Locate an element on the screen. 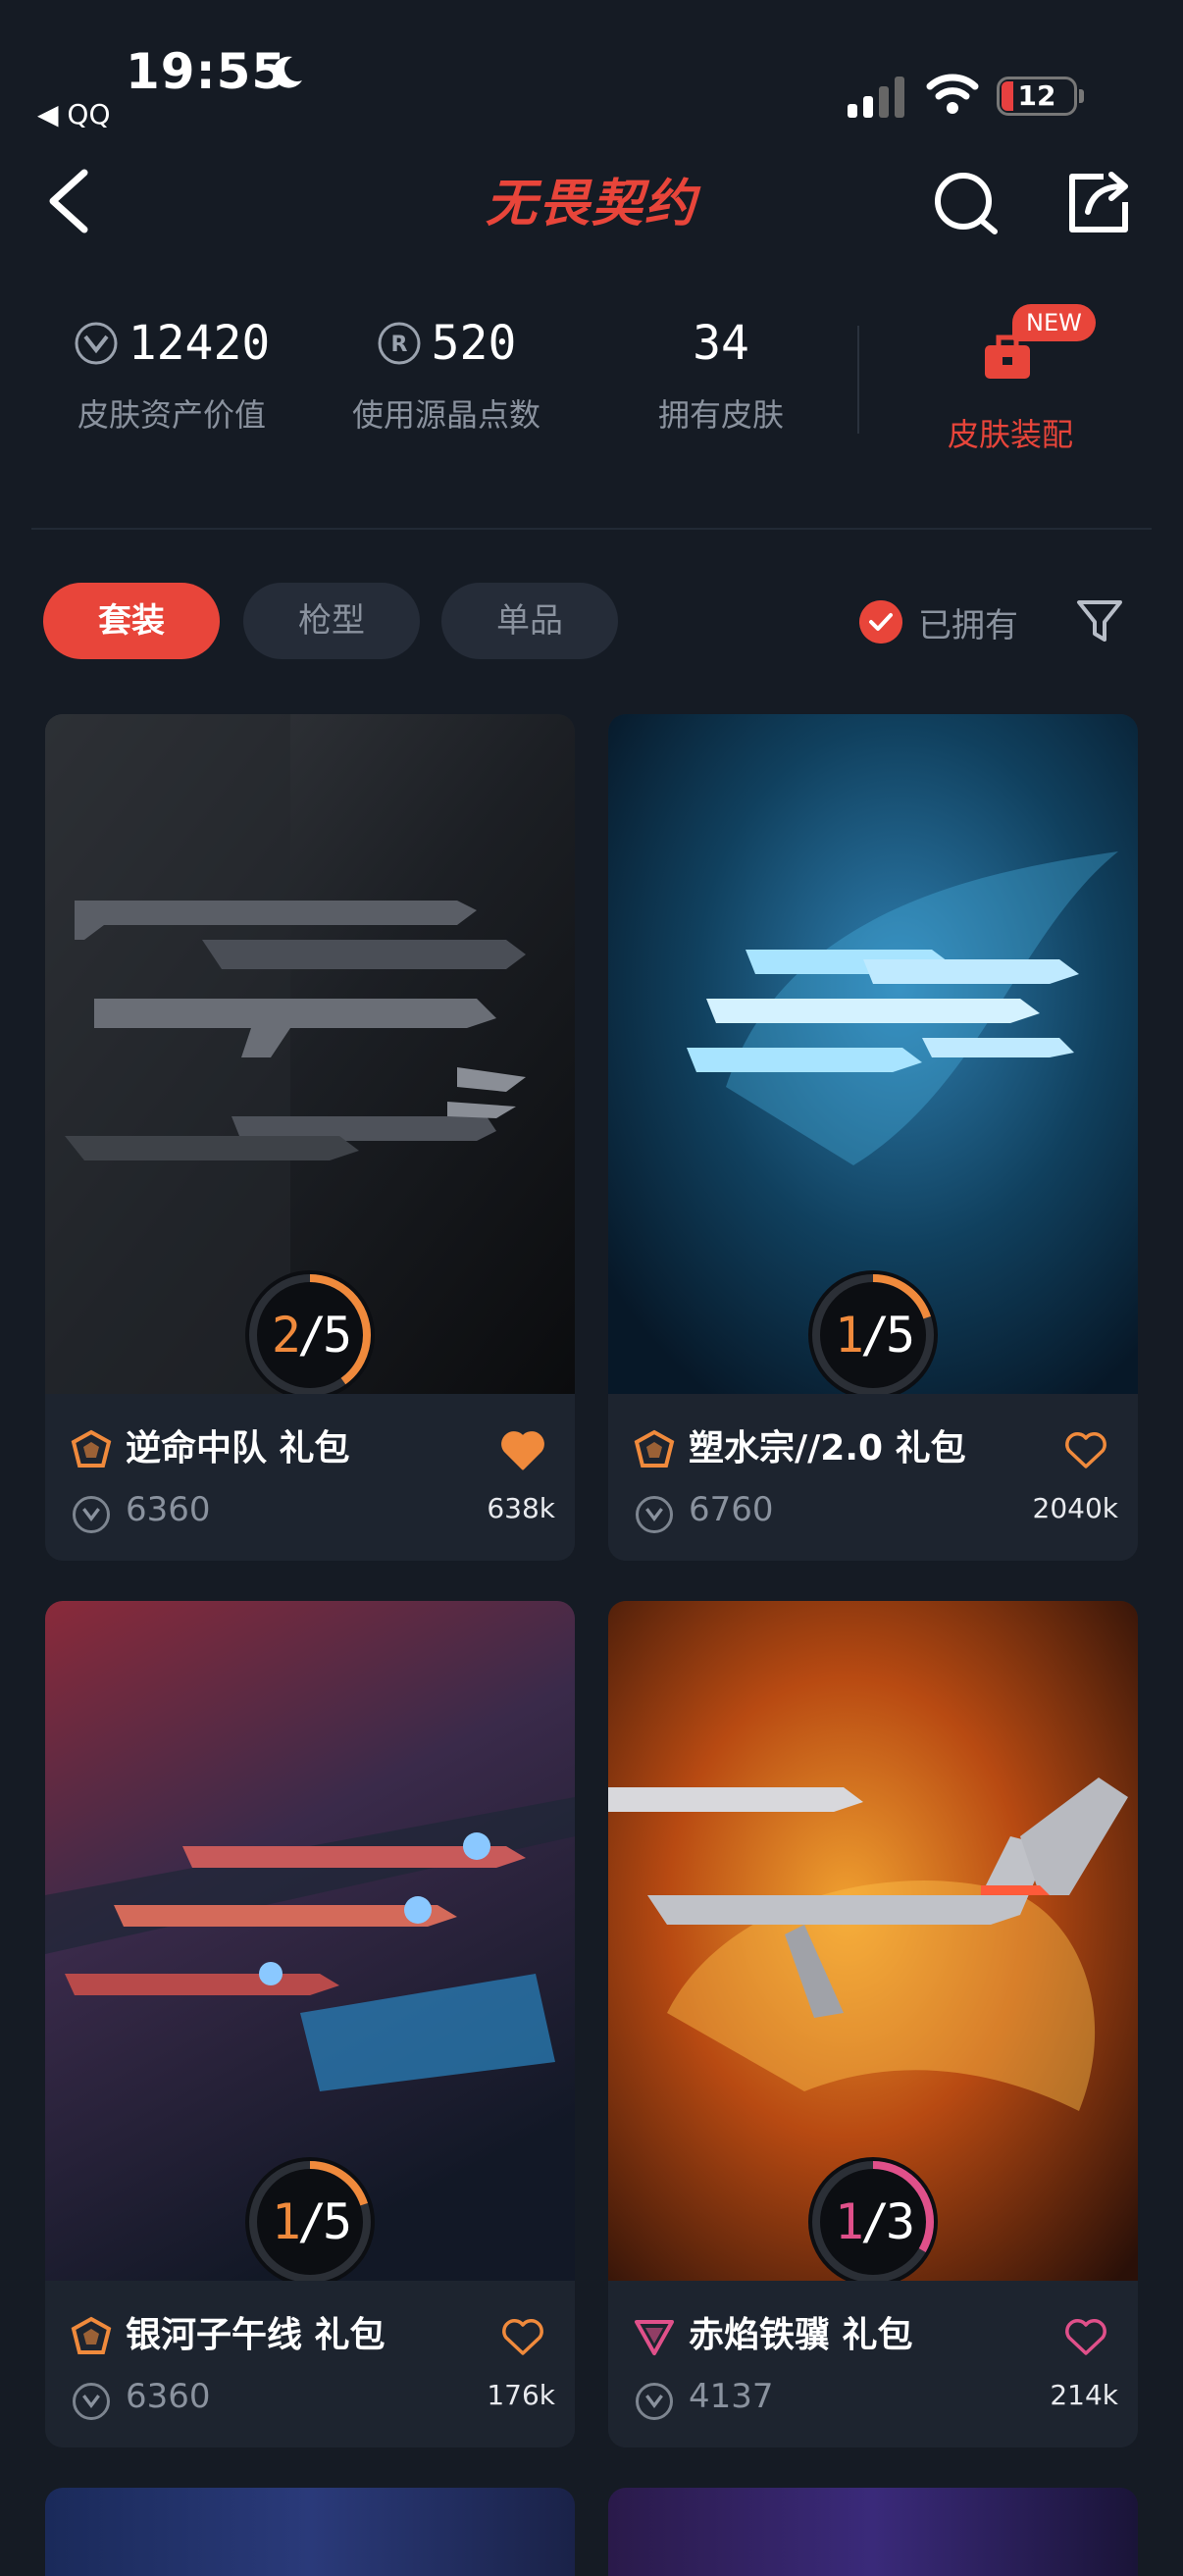 The height and width of the screenshot is (2576, 1183). collection-progress-ring: 1/3 is located at coordinates (873, 2222).